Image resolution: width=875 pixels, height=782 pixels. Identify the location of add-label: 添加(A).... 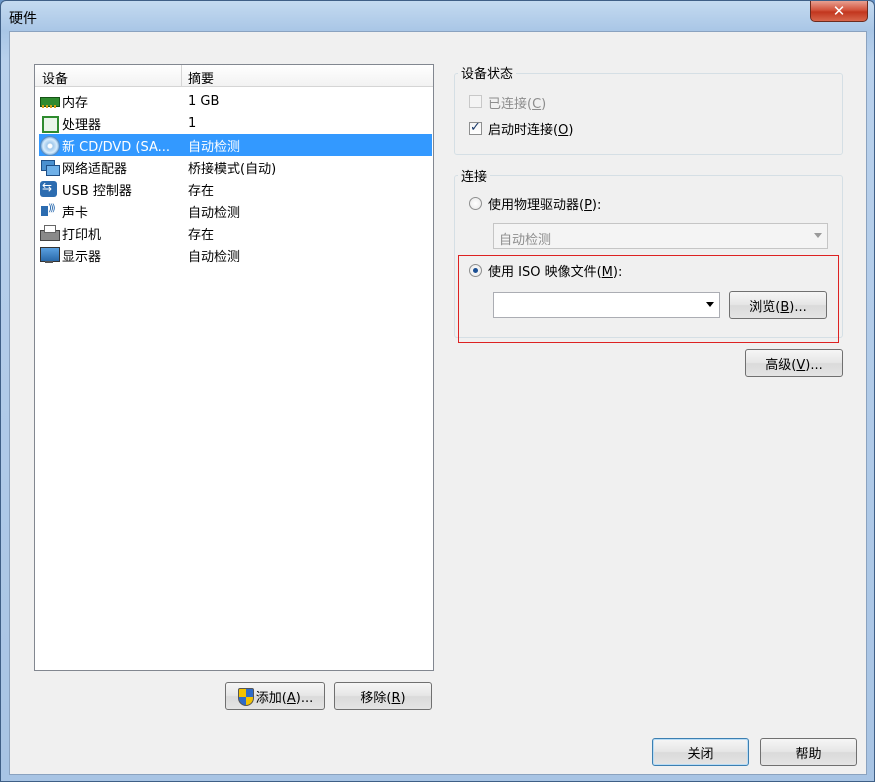
(284, 698).